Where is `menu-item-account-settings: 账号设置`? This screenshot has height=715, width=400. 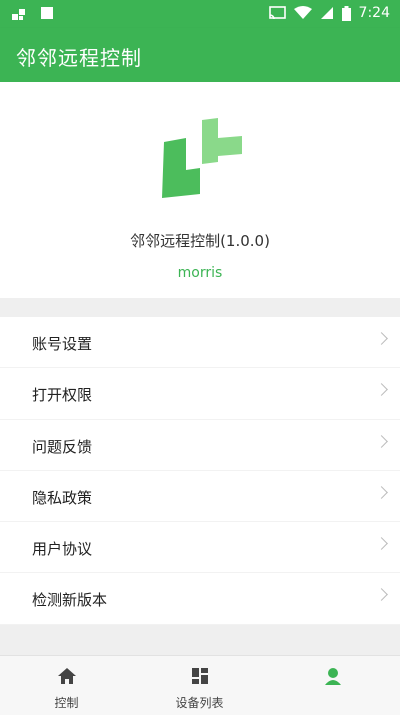
menu-item-account-settings: 账号设置 is located at coordinates (200, 343).